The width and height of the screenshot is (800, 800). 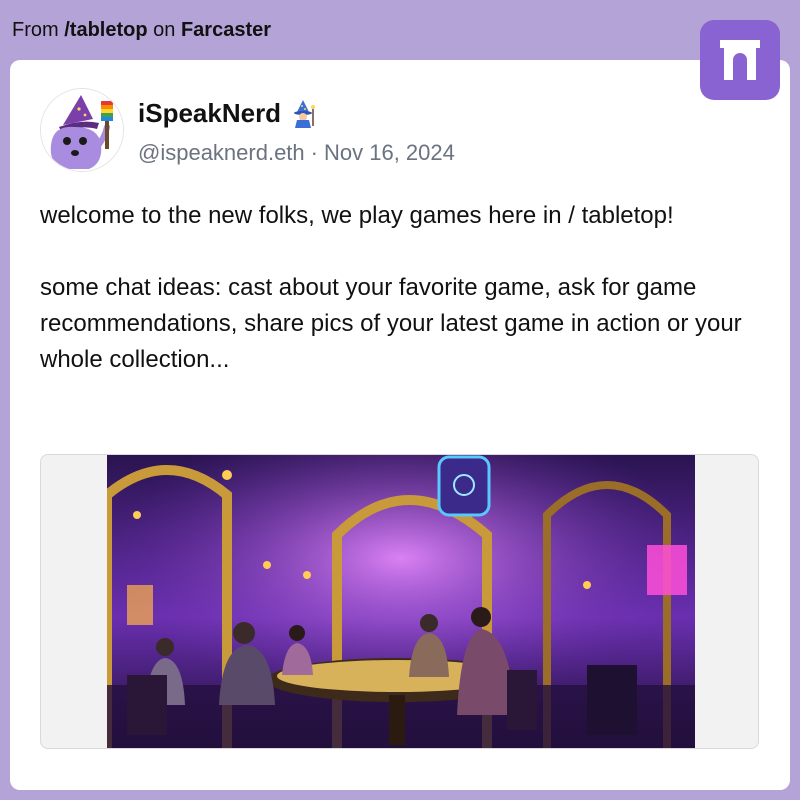 I want to click on farcaster-arch-icon, so click(x=740, y=60).